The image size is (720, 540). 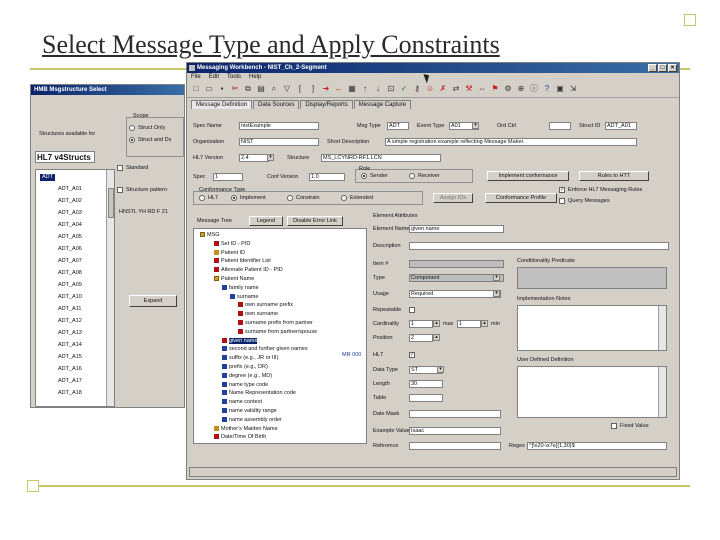 What do you see at coordinates (274, 89) in the screenshot?
I see `find-icon: ⌕` at bounding box center [274, 89].